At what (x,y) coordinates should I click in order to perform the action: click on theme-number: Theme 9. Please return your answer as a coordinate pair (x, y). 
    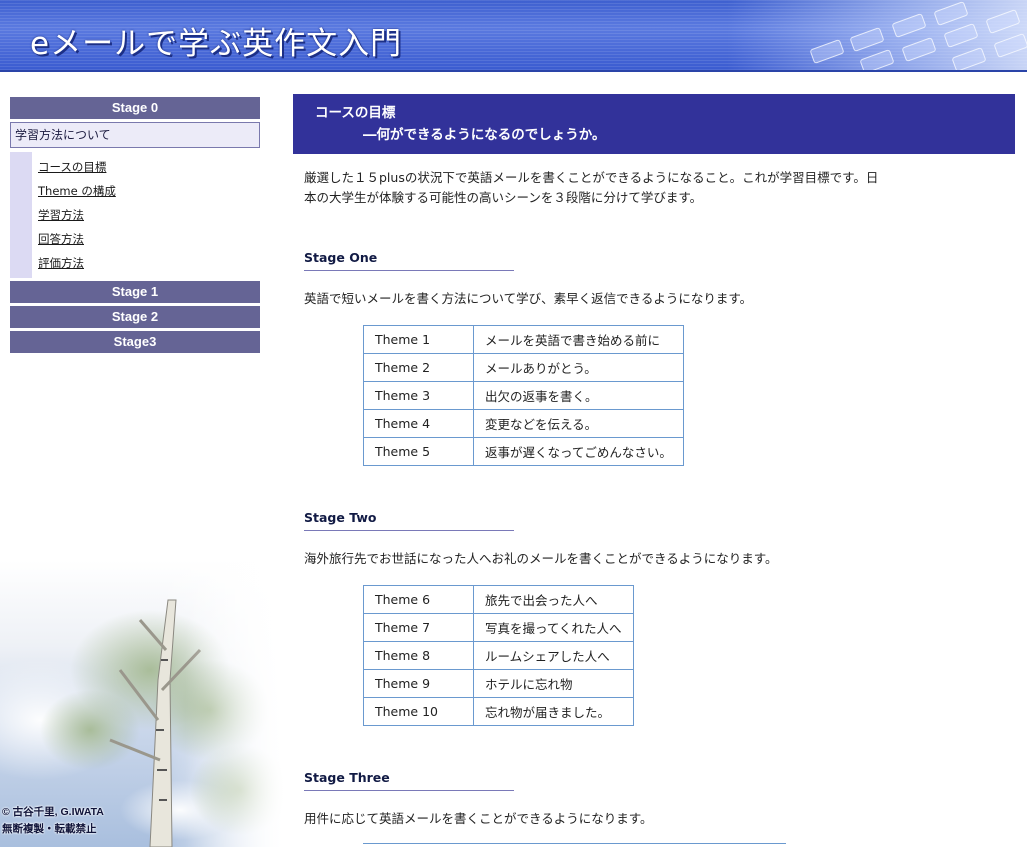
    Looking at the image, I should click on (418, 683).